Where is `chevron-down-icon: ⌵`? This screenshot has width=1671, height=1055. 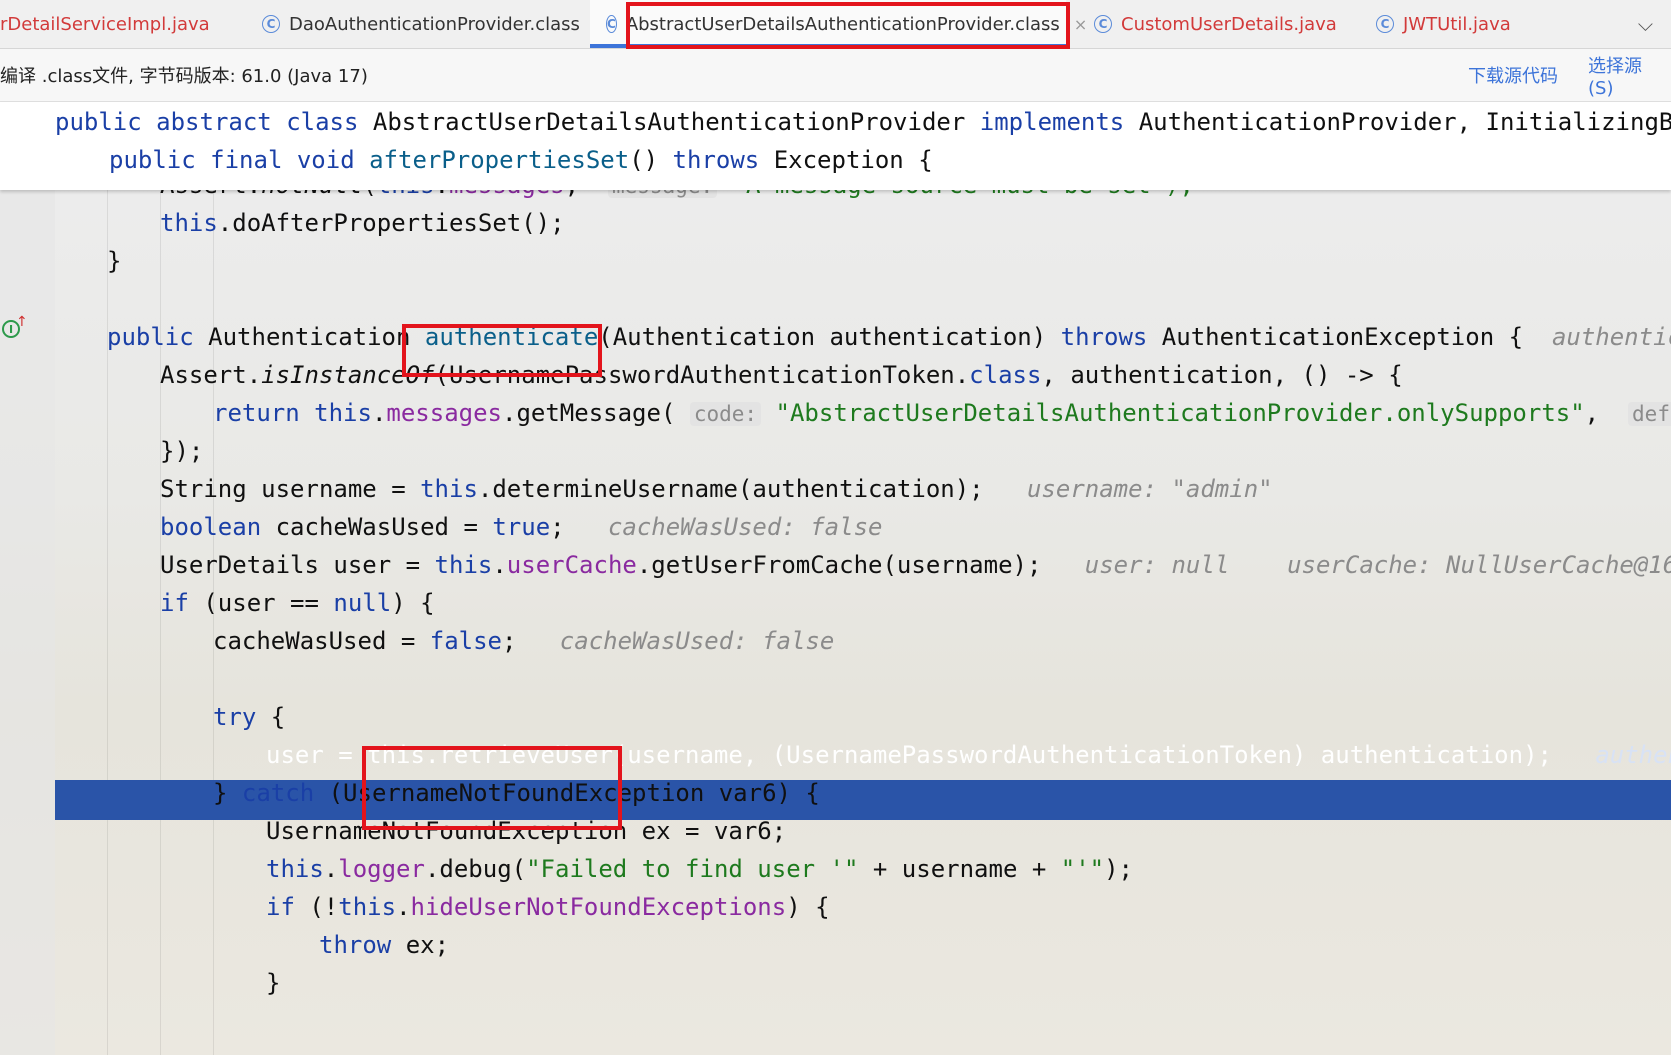
chevron-down-icon: ⌵ is located at coordinates (1645, 24).